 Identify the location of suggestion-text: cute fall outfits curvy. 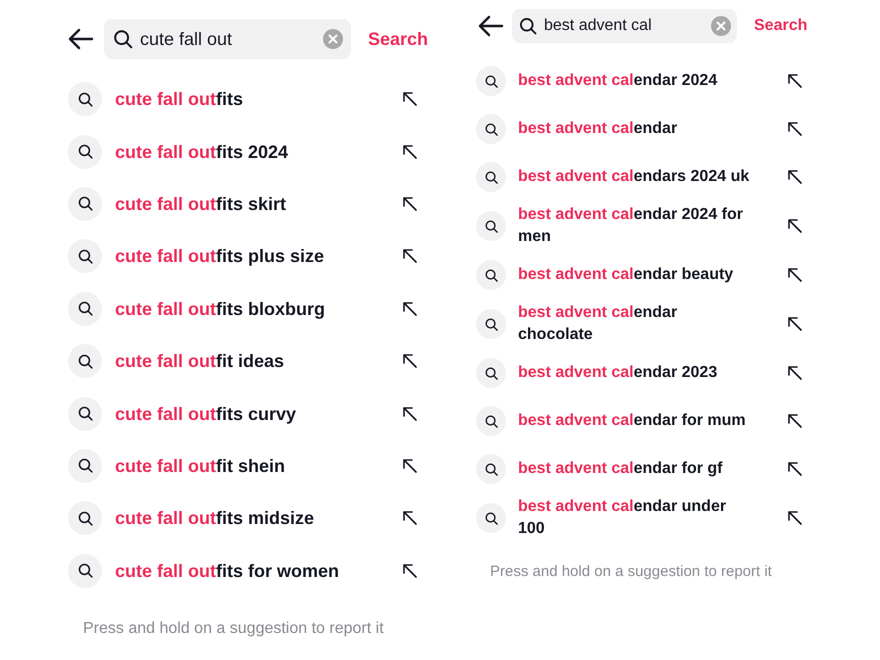
(206, 413).